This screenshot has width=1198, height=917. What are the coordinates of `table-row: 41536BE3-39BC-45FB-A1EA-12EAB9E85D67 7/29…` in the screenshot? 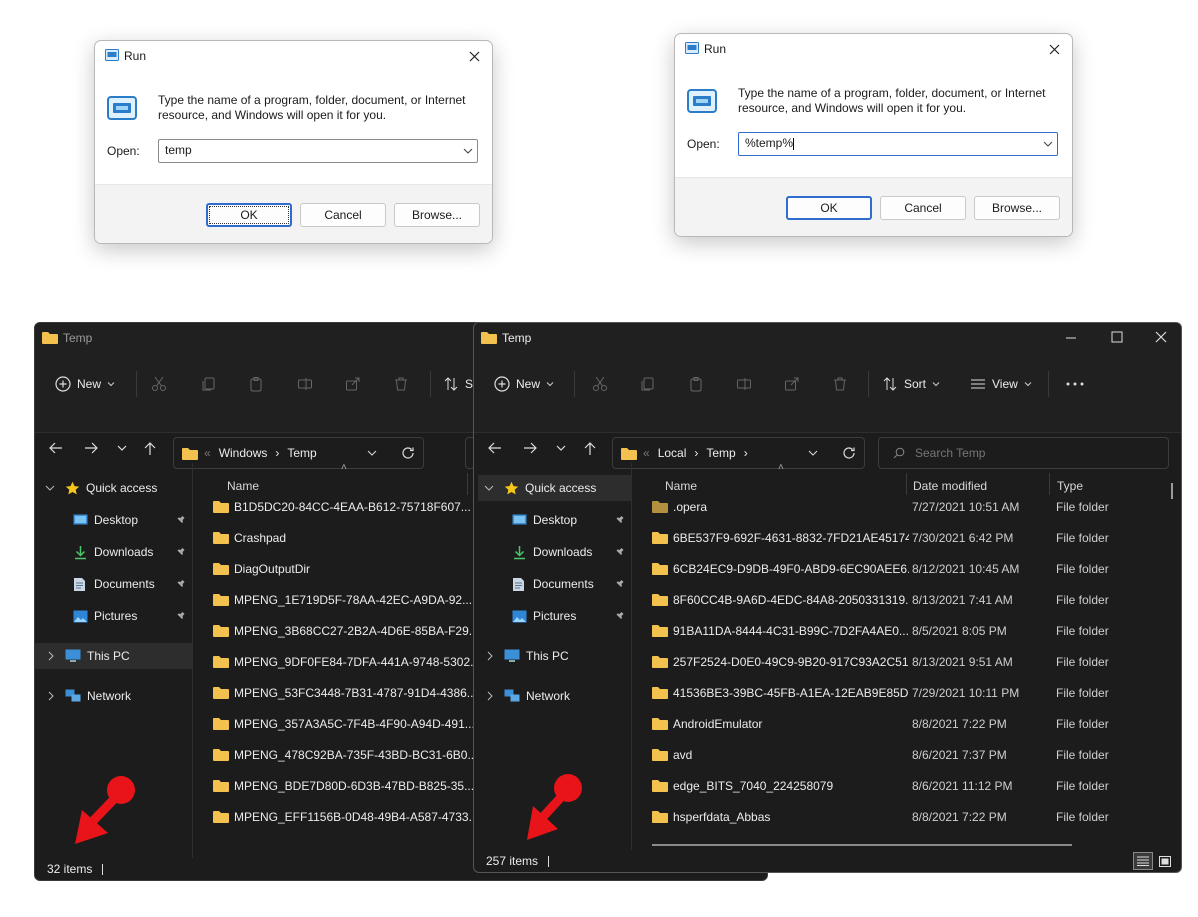 It's located at (910, 692).